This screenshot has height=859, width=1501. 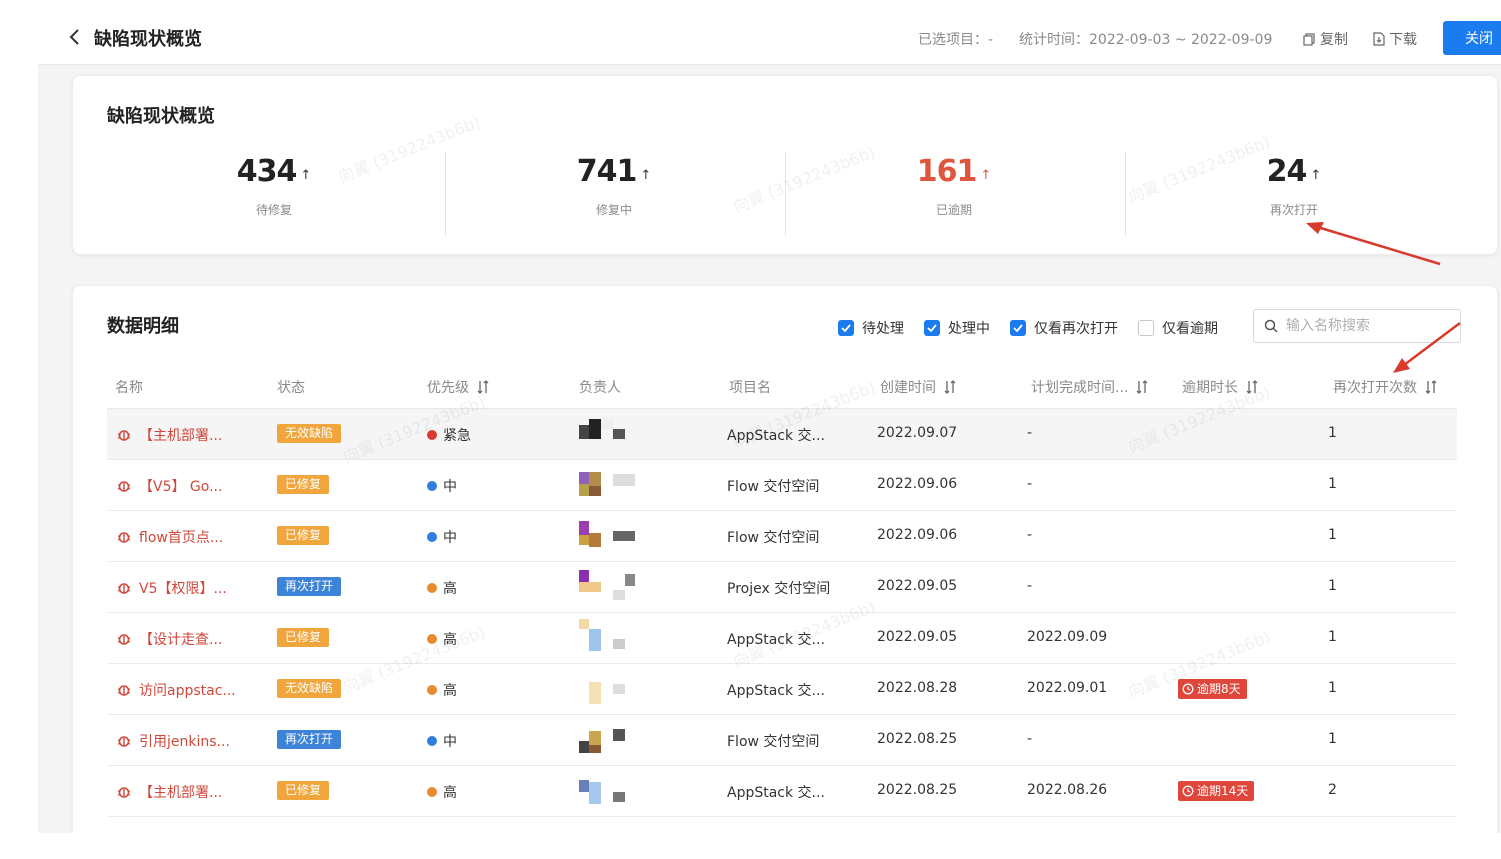 I want to click on annotation-arrow-reopen-column, so click(x=1427, y=347).